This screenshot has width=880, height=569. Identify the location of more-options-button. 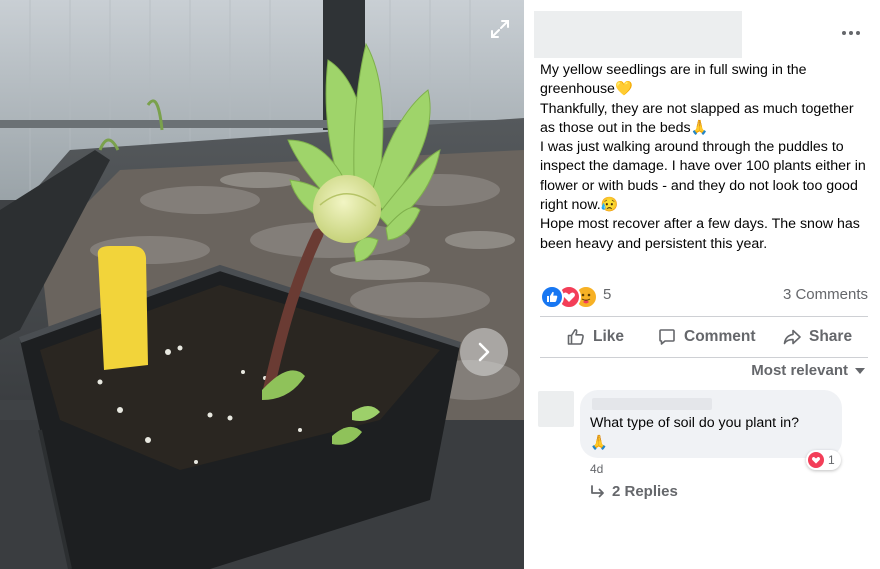
(851, 33).